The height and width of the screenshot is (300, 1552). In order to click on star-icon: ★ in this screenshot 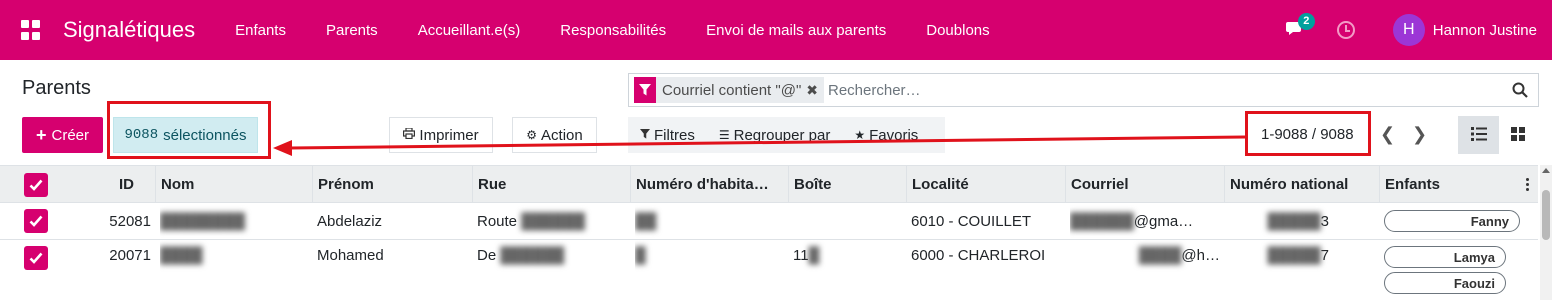, I will do `click(860, 135)`.